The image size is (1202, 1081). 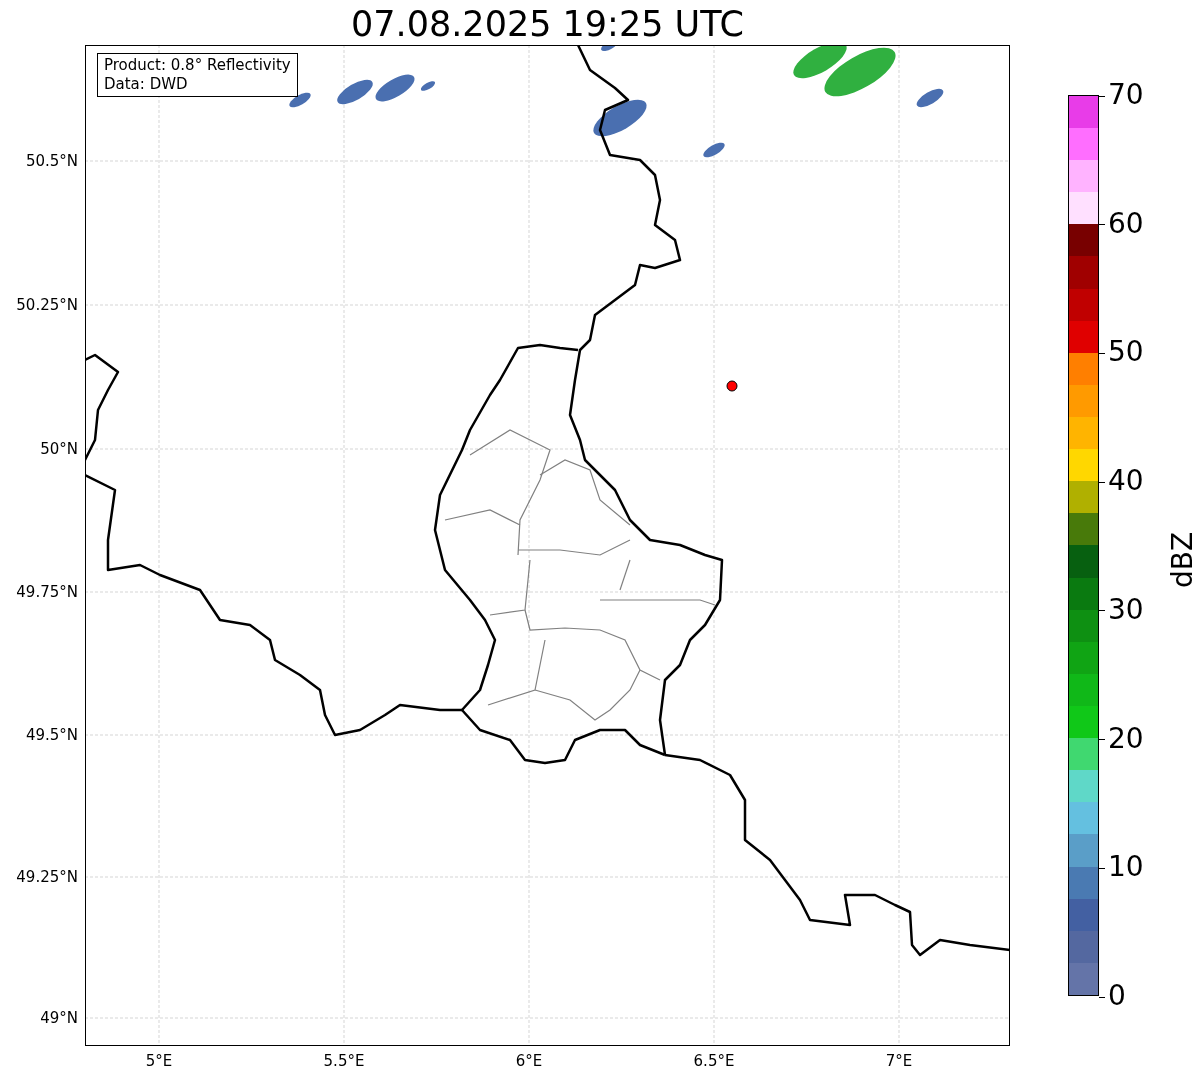 I want to click on latitude-label: 49.5°N, so click(x=51, y=735).